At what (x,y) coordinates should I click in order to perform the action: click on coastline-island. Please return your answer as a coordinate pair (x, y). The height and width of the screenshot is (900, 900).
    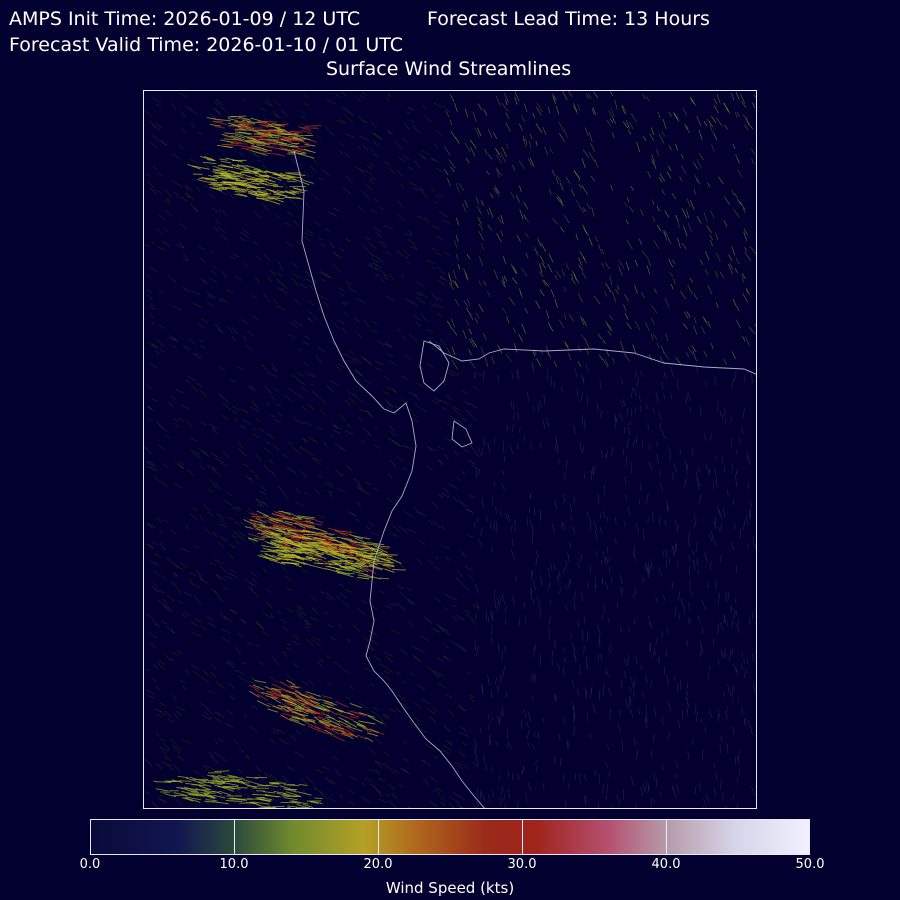
    Looking at the image, I should click on (434, 366).